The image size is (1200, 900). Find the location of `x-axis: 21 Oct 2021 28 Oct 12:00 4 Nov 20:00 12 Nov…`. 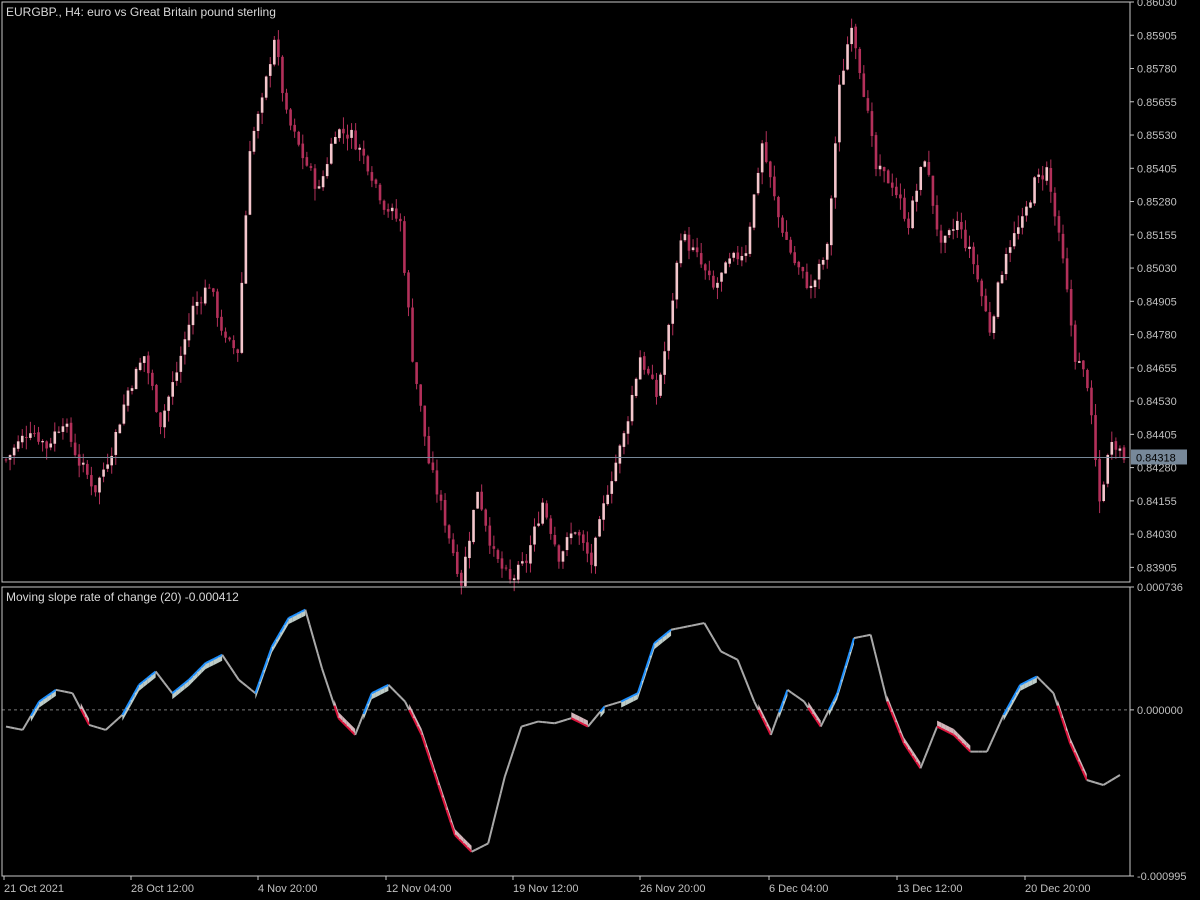

x-axis: 21 Oct 2021 28 Oct 12:00 4 Nov 20:00 12 Nov… is located at coordinates (546, 885).